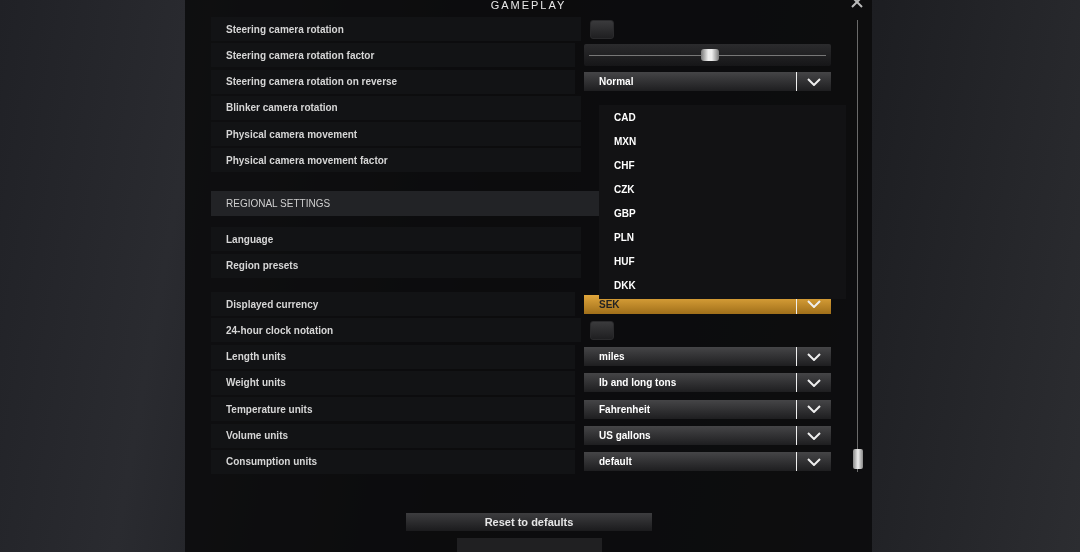 The height and width of the screenshot is (552, 1080). I want to click on dropdown: default, so click(707, 462).